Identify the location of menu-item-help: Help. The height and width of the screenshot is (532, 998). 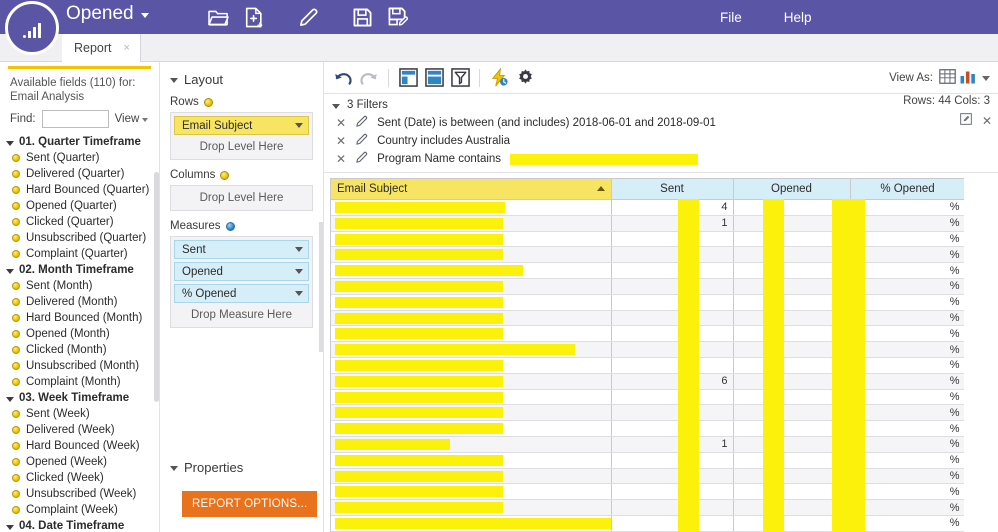
(798, 17).